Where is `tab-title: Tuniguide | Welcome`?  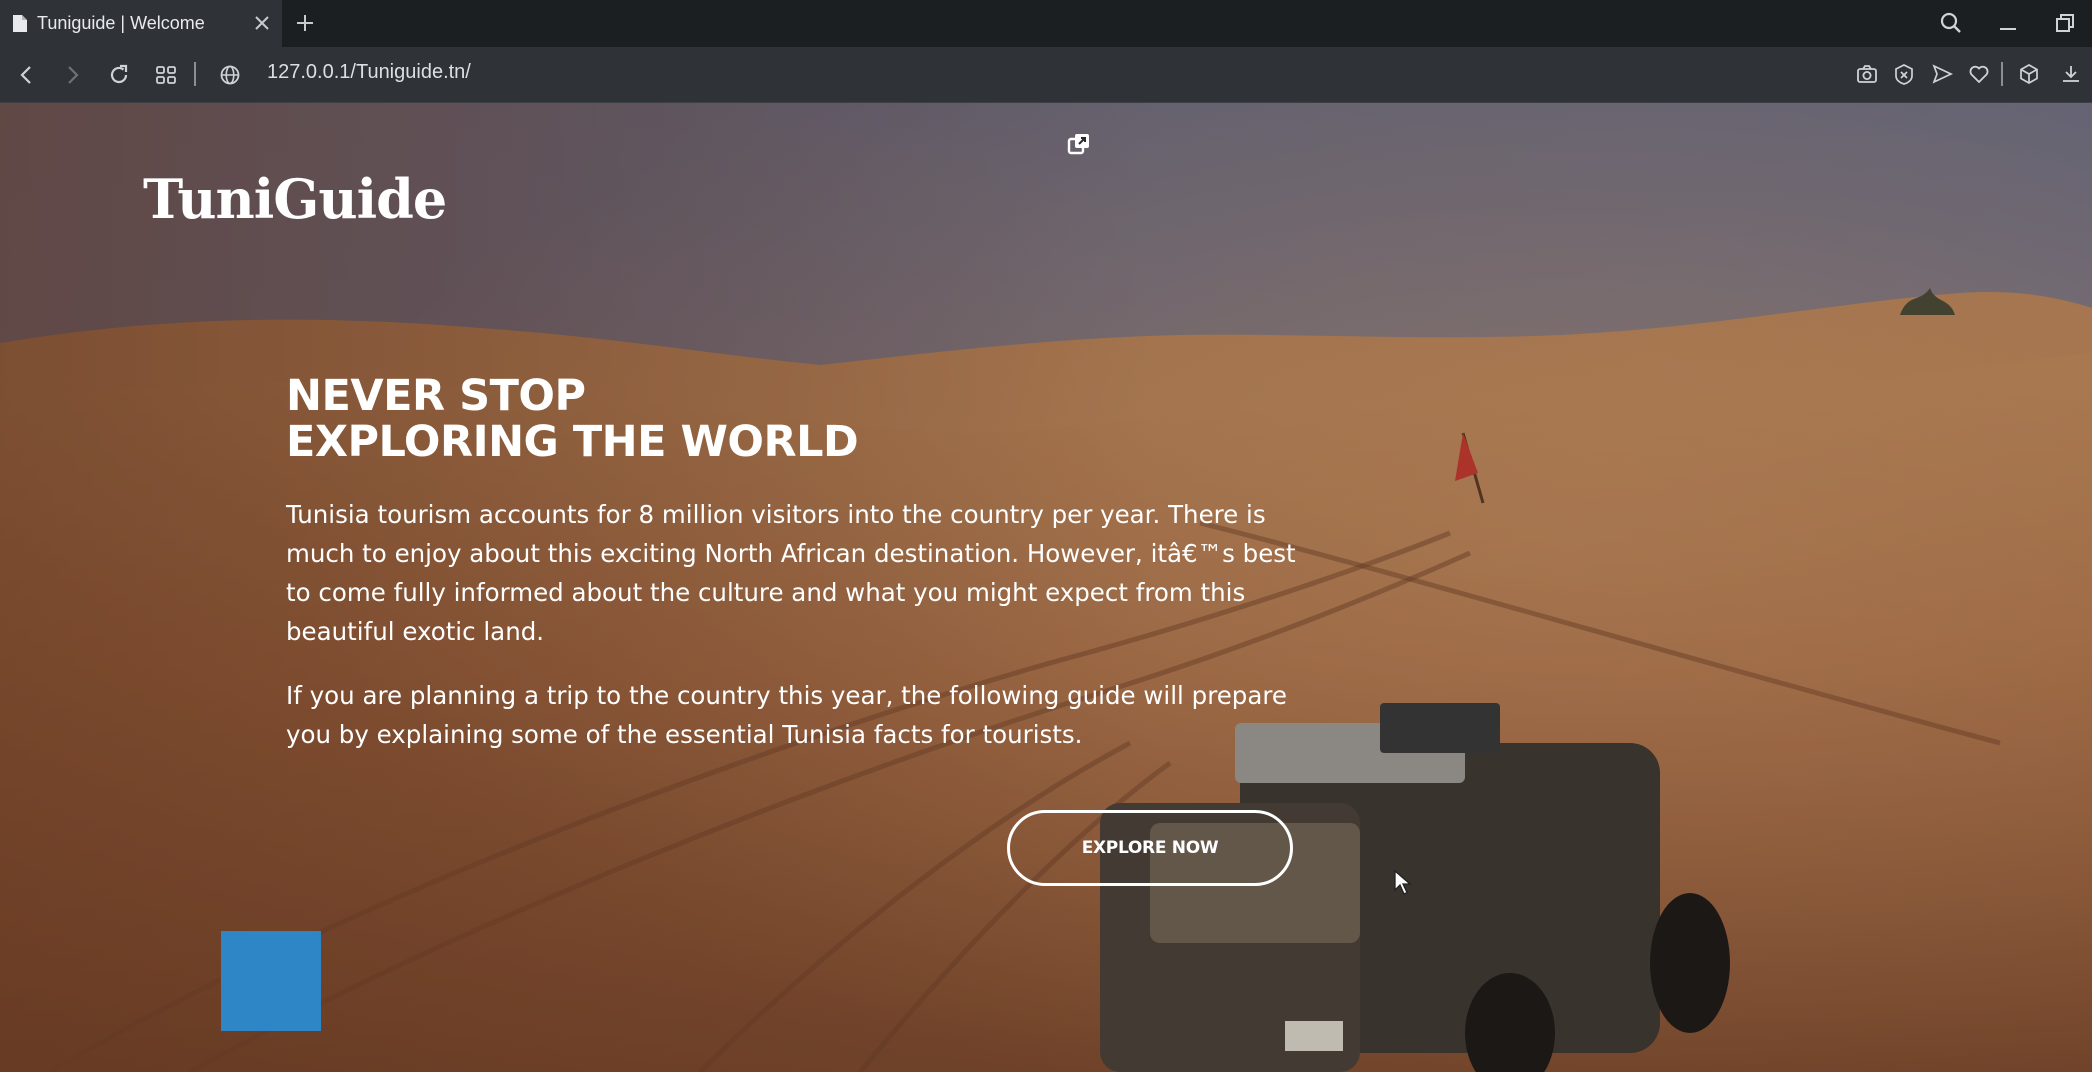 tab-title: Tuniguide | Welcome is located at coordinates (121, 23).